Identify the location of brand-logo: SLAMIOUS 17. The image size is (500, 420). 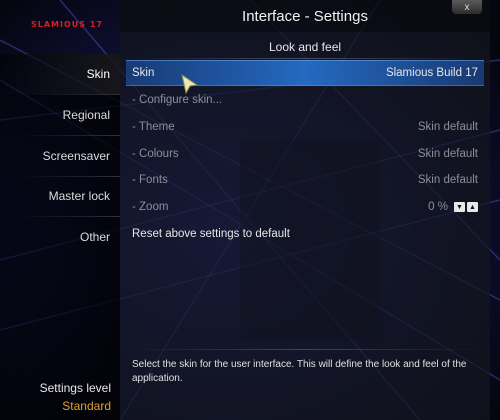
(67, 24).